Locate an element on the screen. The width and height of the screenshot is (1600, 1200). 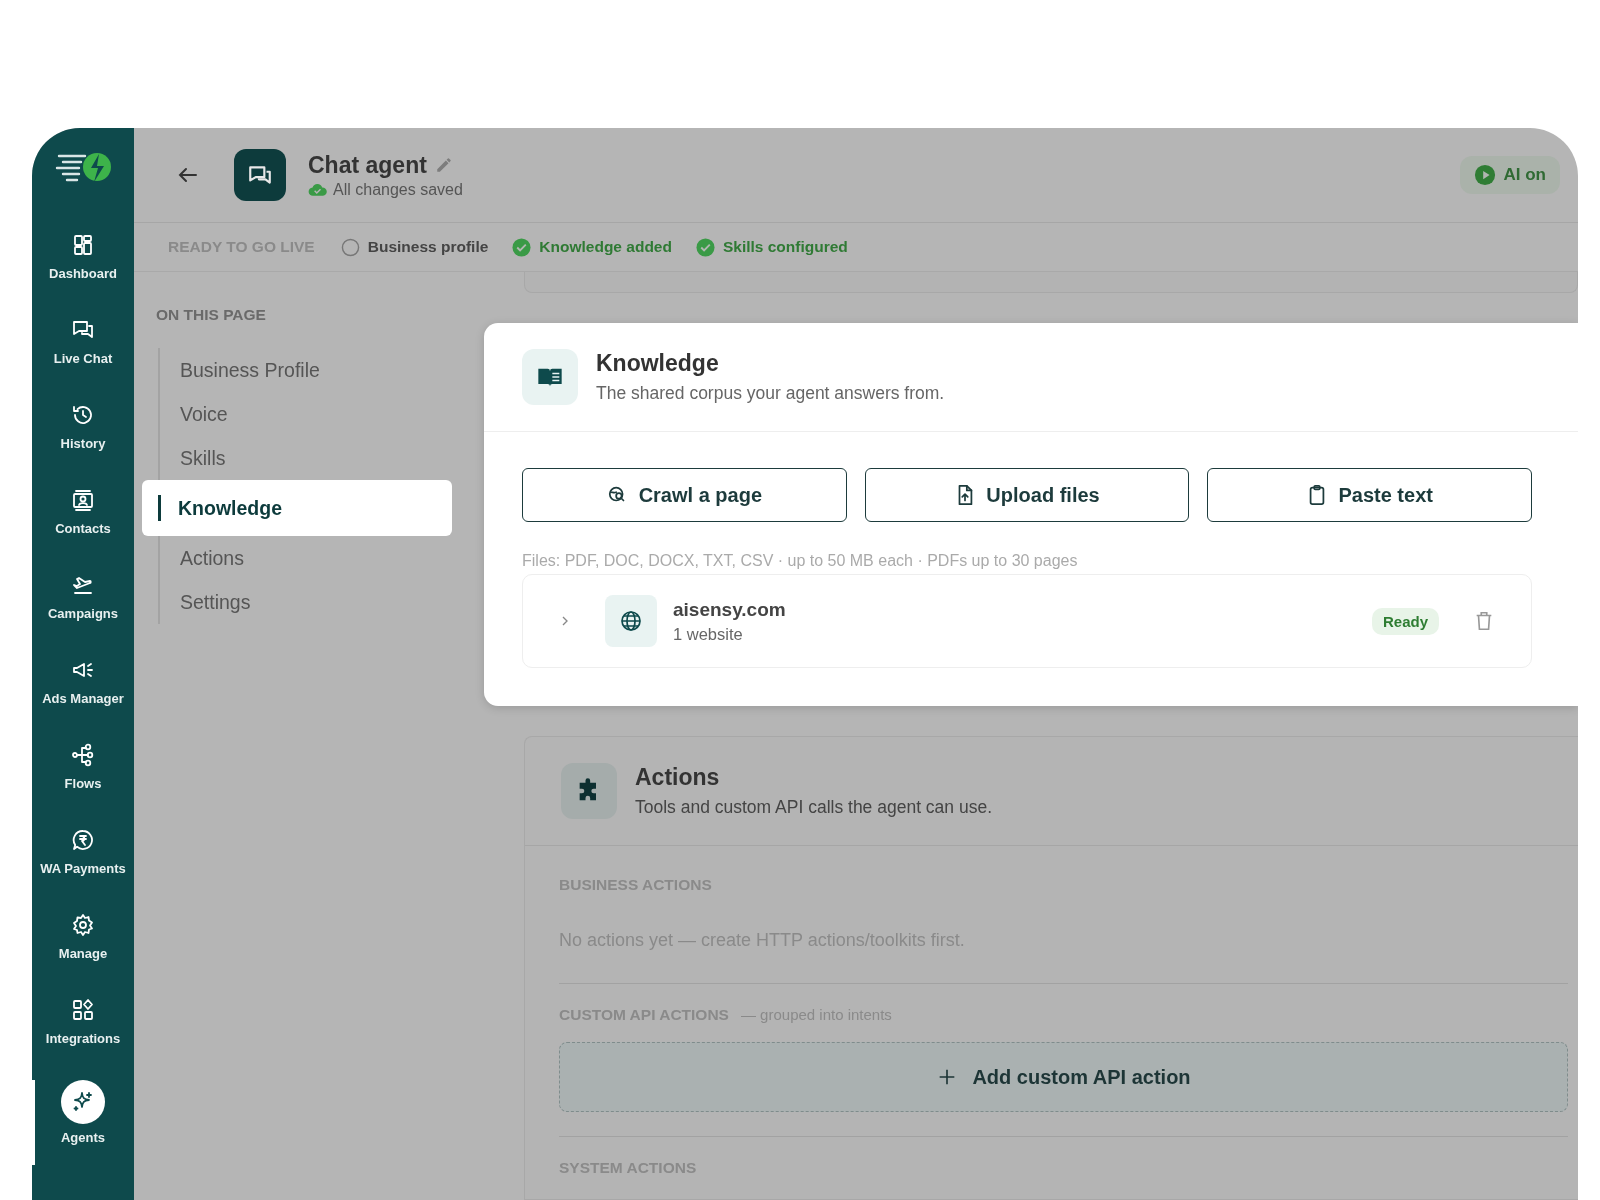
sidebar-item: WA Payments is located at coordinates (83, 867).